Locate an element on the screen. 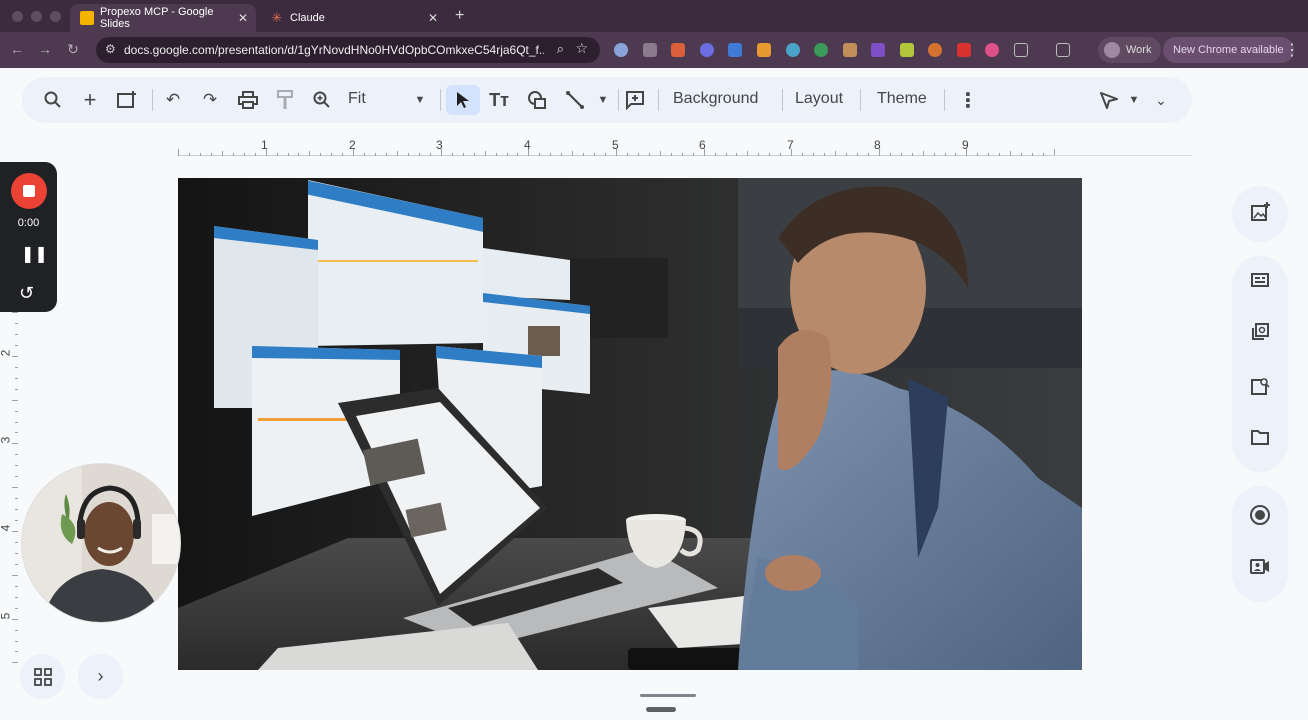 The width and height of the screenshot is (1308, 720). undo-icon: ↶ is located at coordinates (173, 100).